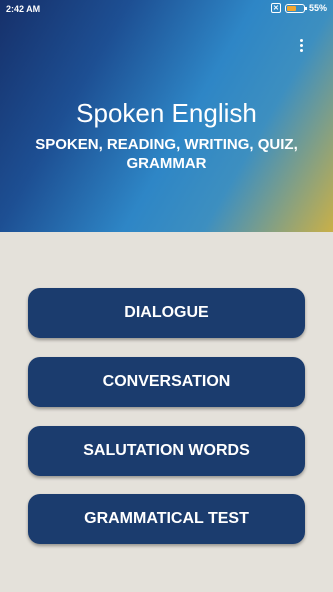  I want to click on battery-level, so click(291, 8).